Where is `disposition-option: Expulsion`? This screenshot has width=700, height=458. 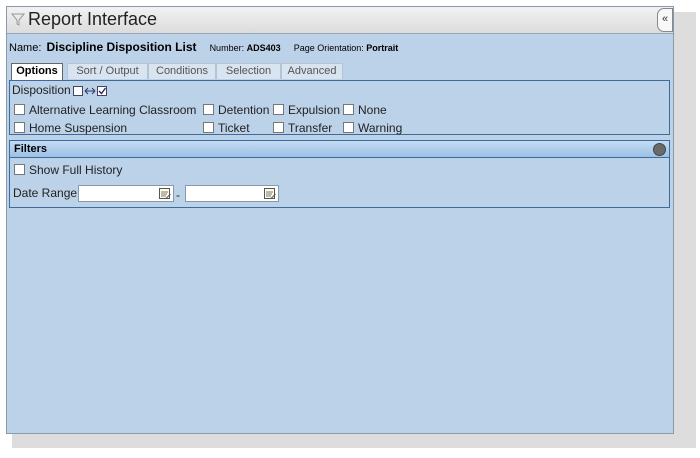
disposition-option: Expulsion is located at coordinates (306, 110).